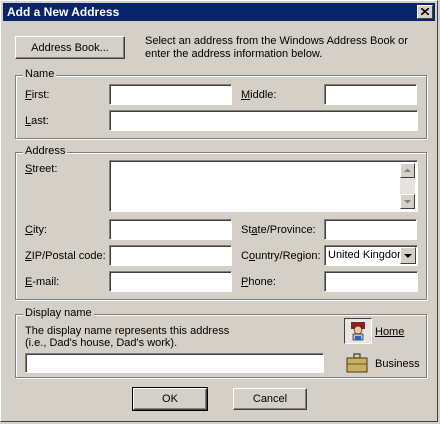 The image size is (440, 424). Describe the element at coordinates (370, 94) in the screenshot. I see `middle-name-input` at that location.